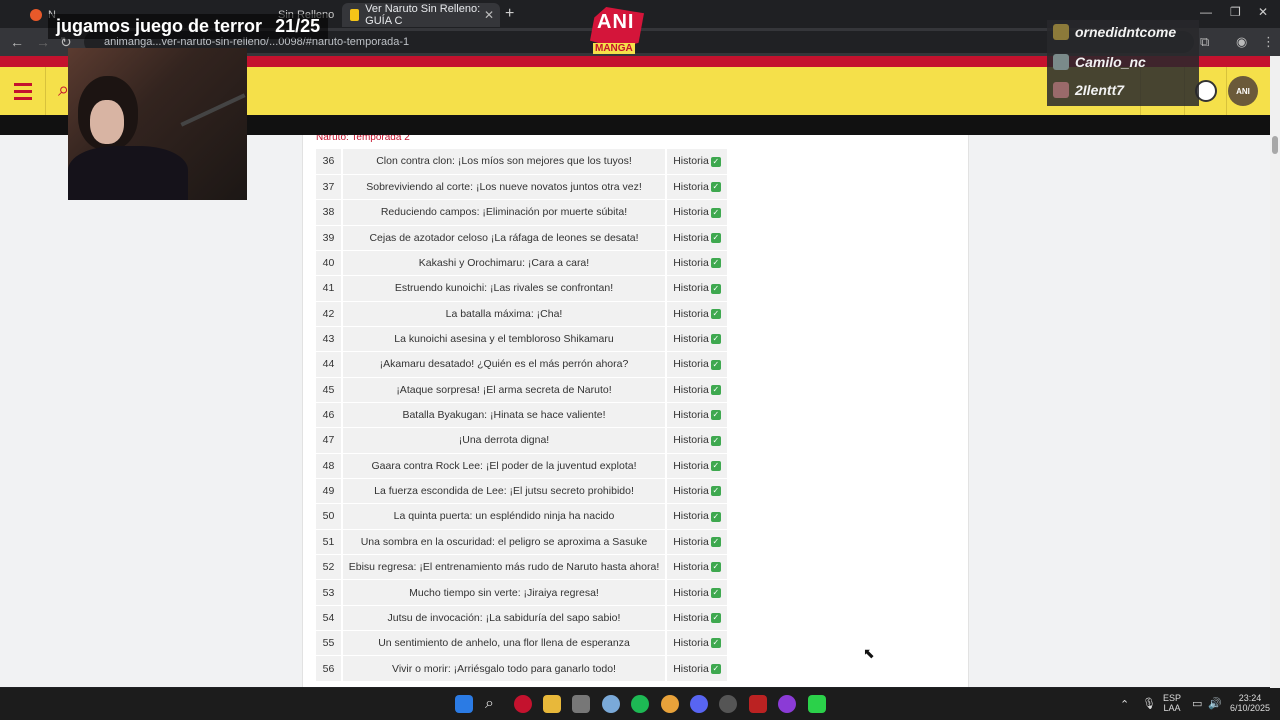  I want to click on monitor-icon: ▭, so click(1197, 703).